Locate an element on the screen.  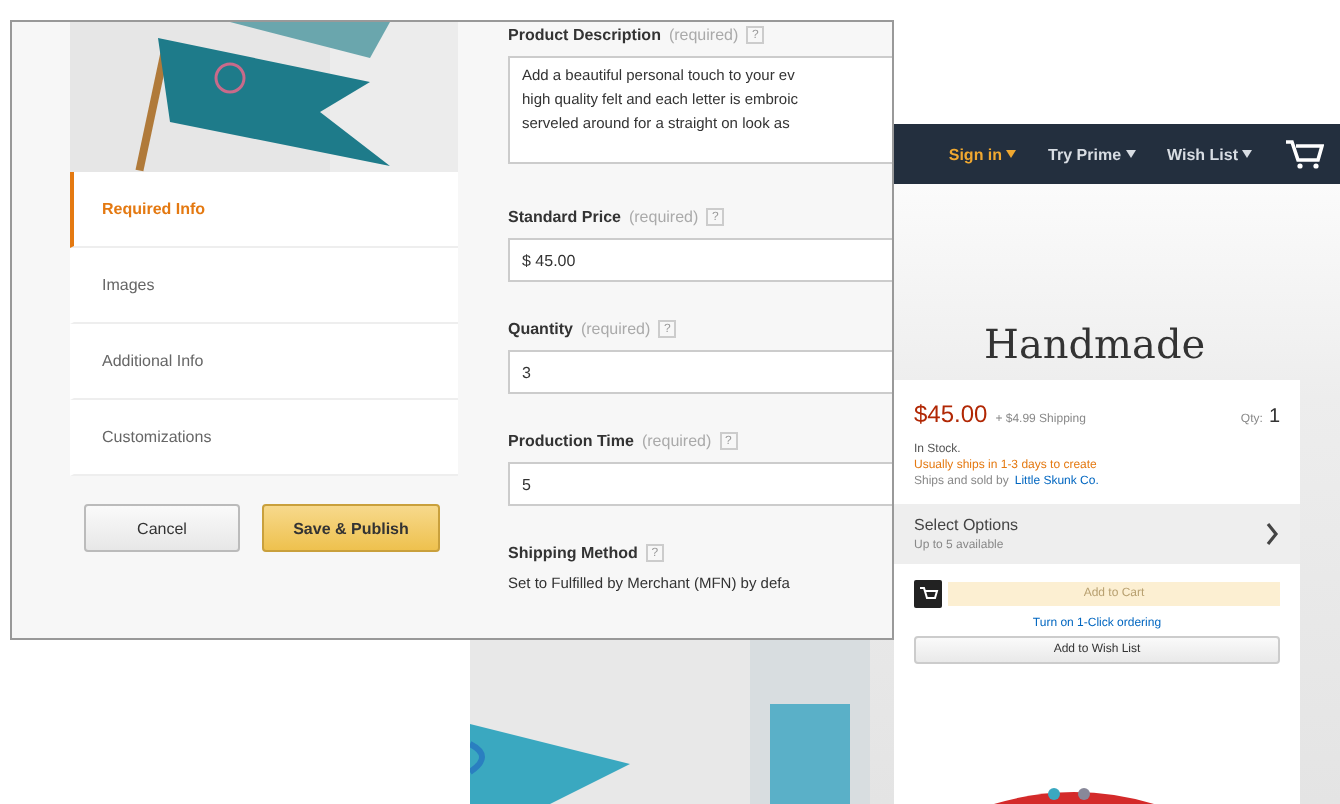
nav-link: Sign in is located at coordinates (982, 154).